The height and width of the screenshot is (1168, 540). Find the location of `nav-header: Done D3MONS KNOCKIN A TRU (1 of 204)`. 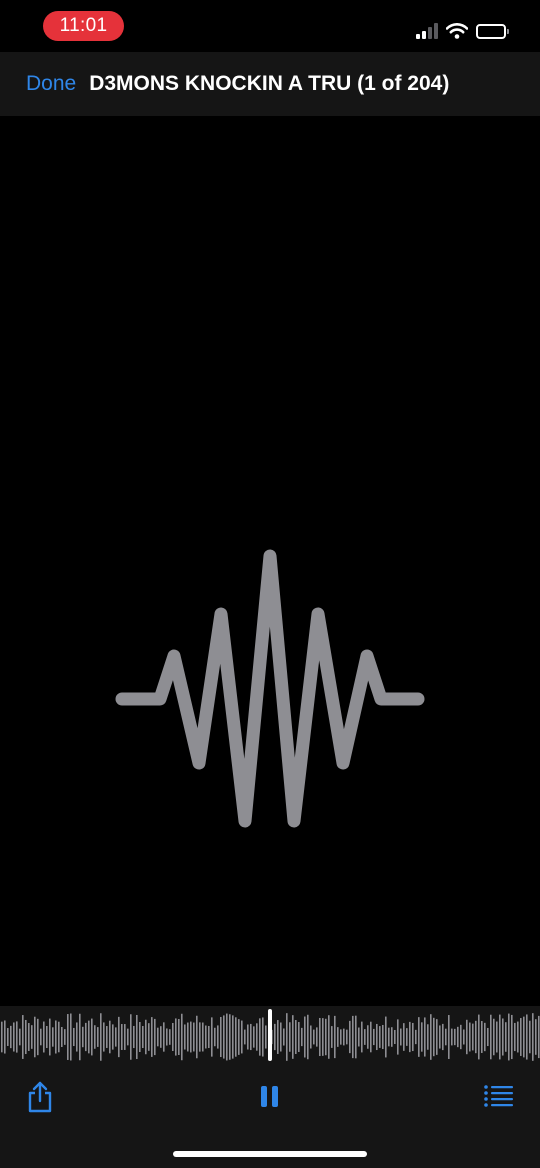

nav-header: Done D3MONS KNOCKIN A TRU (1 of 204) is located at coordinates (270, 84).